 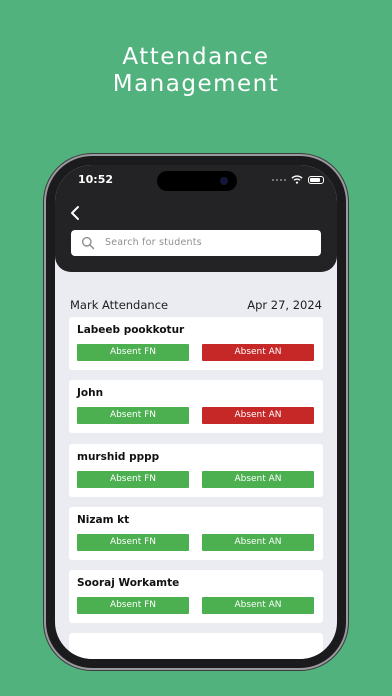 What do you see at coordinates (196, 57) in the screenshot?
I see `headline-line-1: Attendance` at bounding box center [196, 57].